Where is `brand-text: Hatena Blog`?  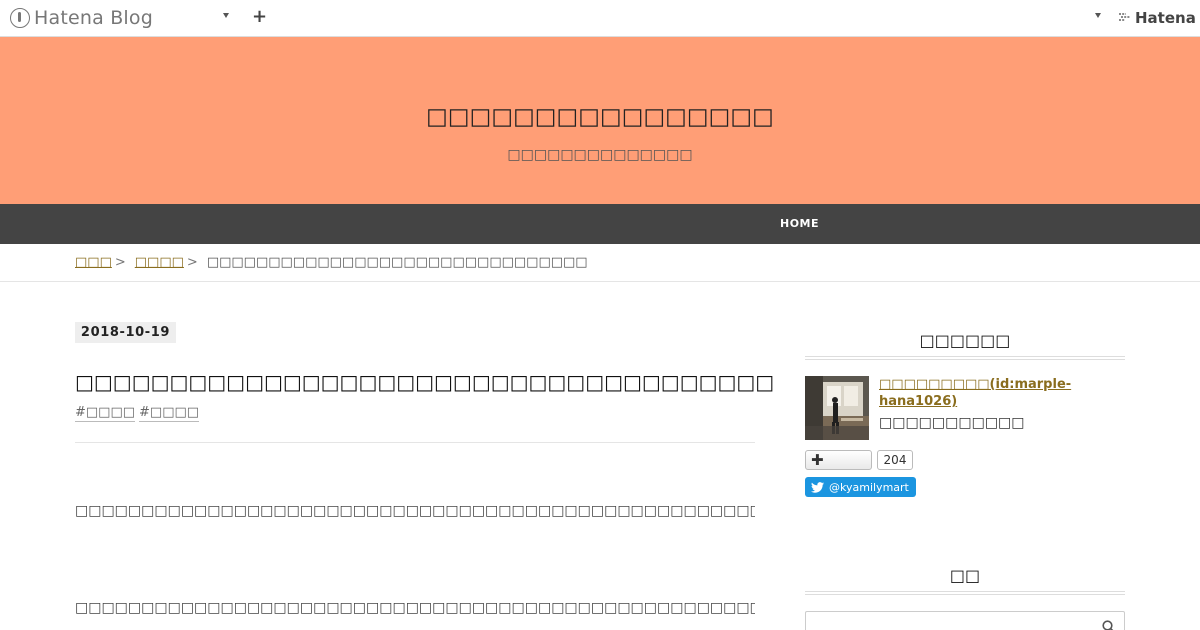
brand-text: Hatena Blog is located at coordinates (93, 18).